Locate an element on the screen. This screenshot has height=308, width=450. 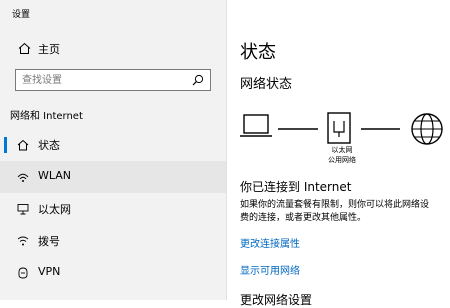
network-profile: 公用网络 is located at coordinates (342, 160).